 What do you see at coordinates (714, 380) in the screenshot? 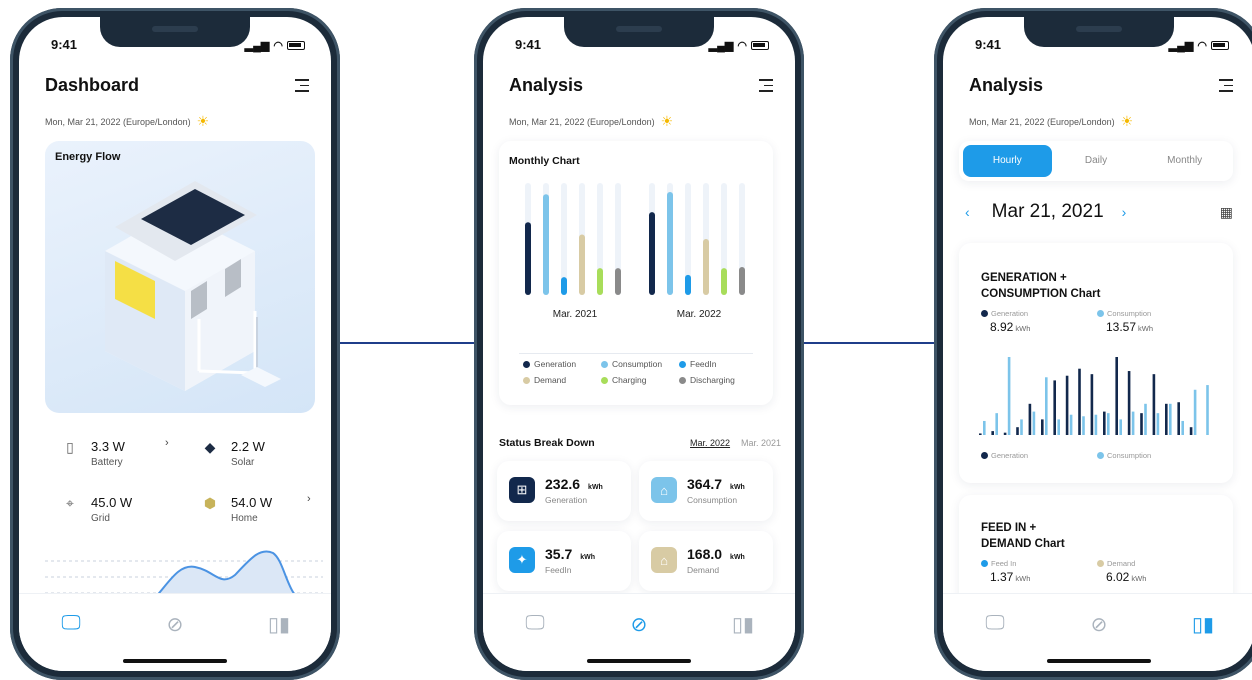
I see `legend-discharging: Discharging` at bounding box center [714, 380].